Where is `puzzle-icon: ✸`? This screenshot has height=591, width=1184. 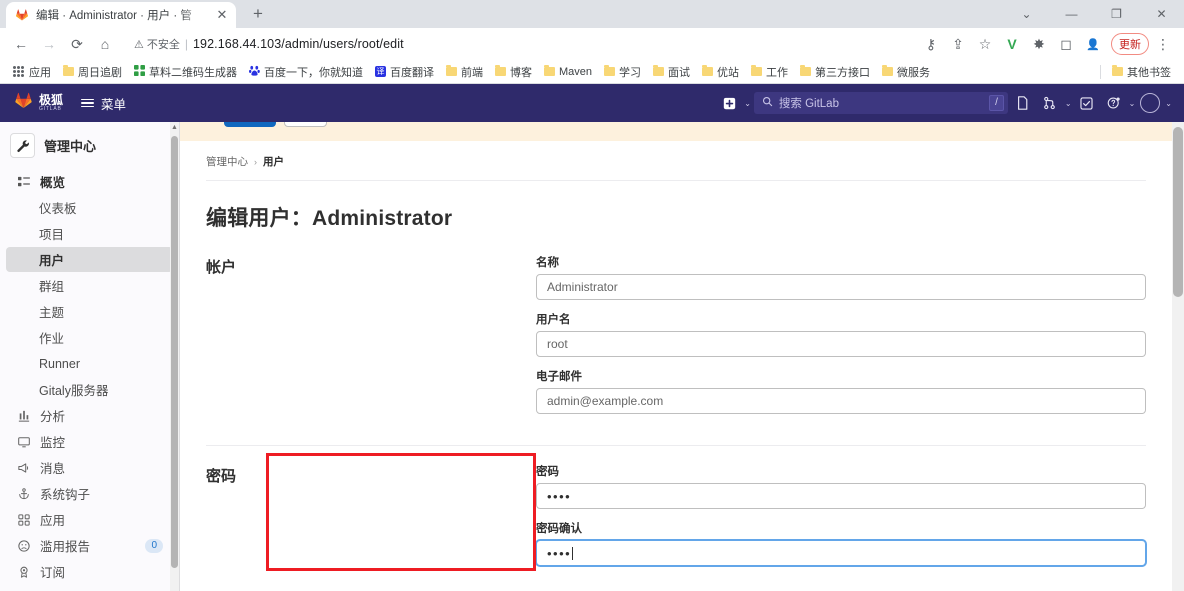 puzzle-icon: ✸ is located at coordinates (1039, 44).